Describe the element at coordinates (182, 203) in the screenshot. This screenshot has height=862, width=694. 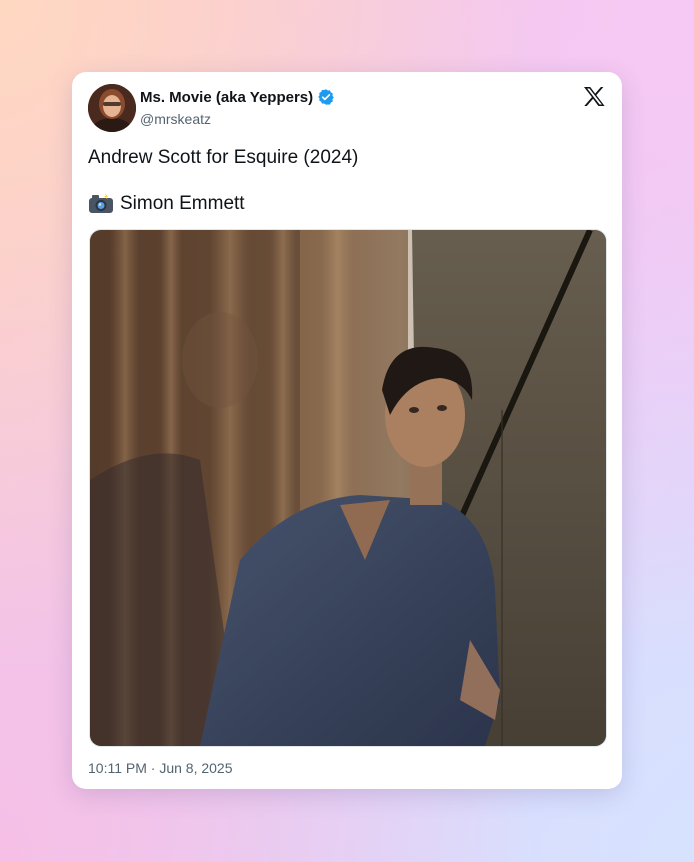
I see `photo-credit-text: Simon Emmett` at that location.